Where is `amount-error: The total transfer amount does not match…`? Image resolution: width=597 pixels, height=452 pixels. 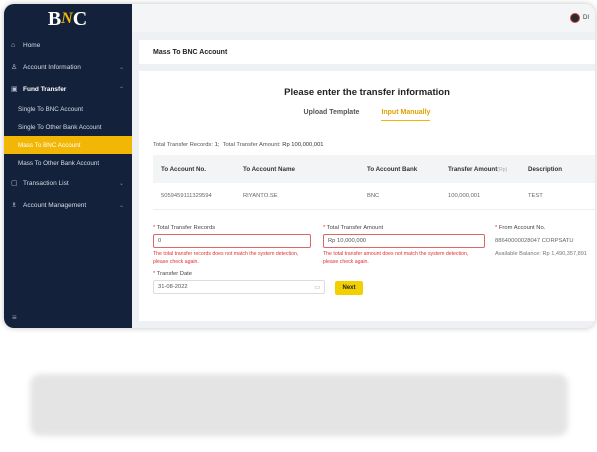 amount-error: The total transfer amount does not match… is located at coordinates (396, 258).